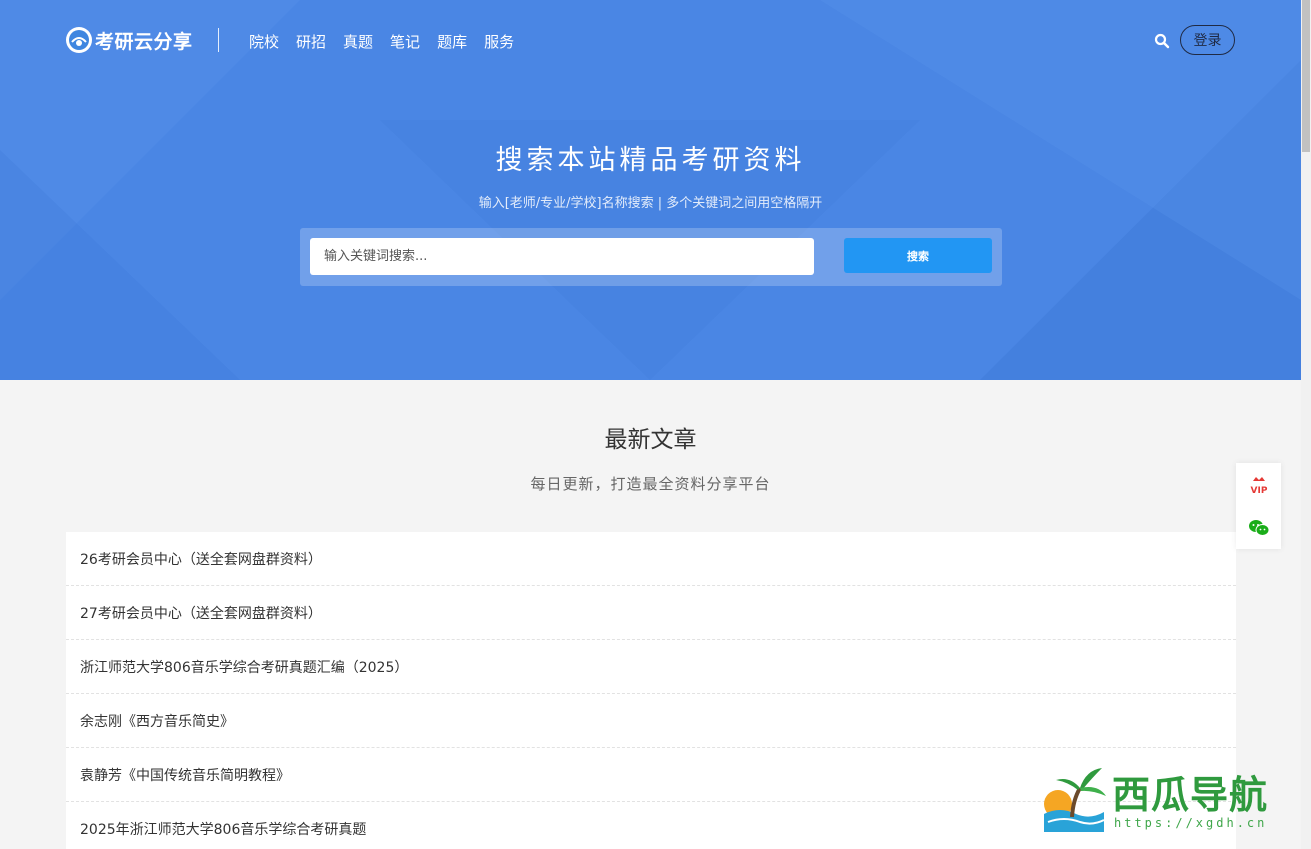  I want to click on article-item: 27考研会员中心（送全套网盘群资料）, so click(651, 613).